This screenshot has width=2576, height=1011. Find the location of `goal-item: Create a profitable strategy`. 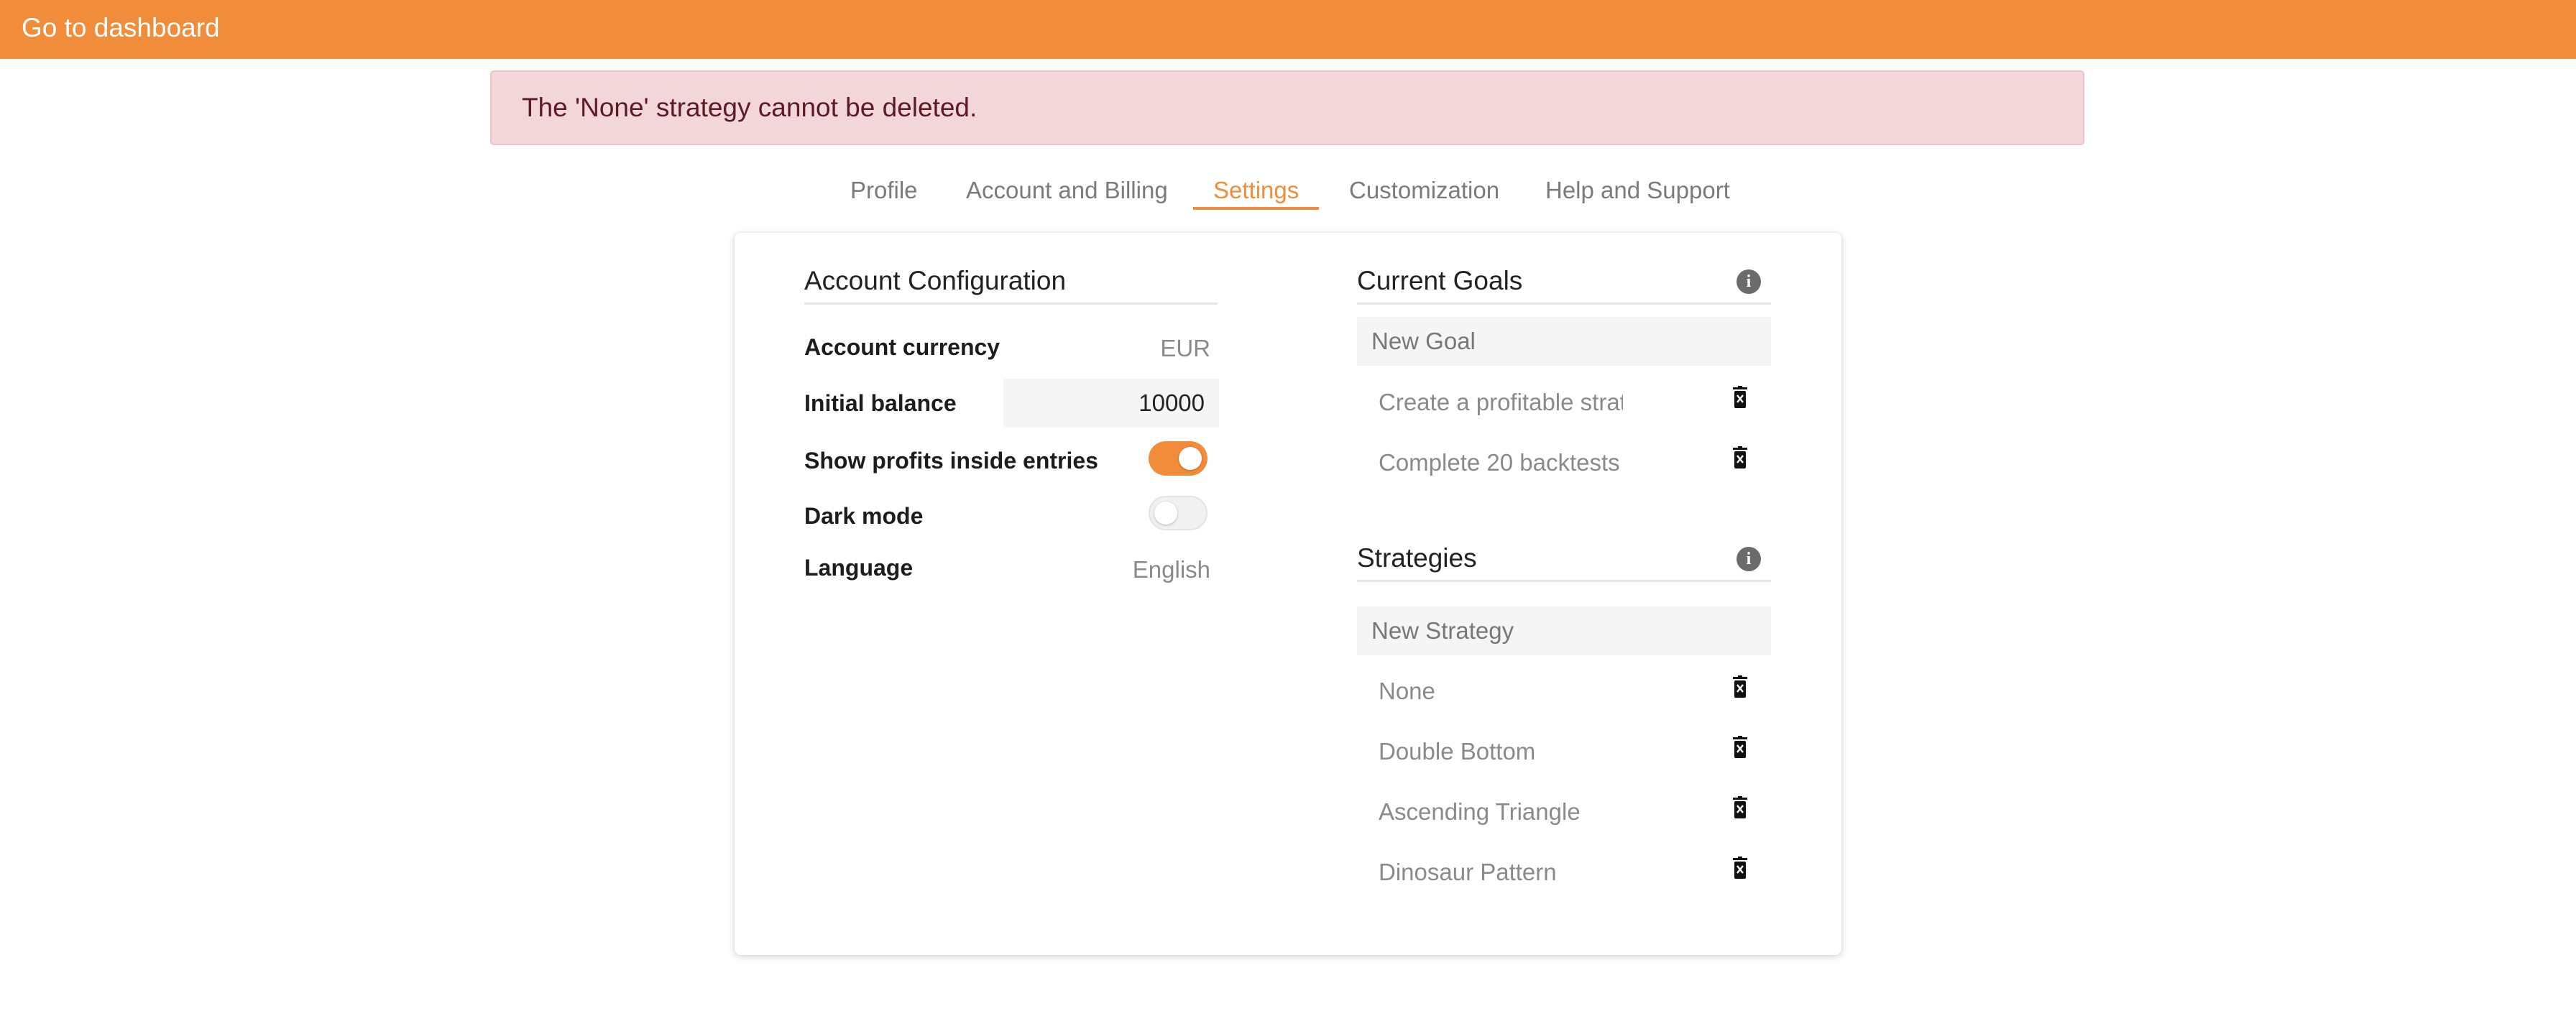

goal-item: Create a profitable strategy is located at coordinates (1501, 402).